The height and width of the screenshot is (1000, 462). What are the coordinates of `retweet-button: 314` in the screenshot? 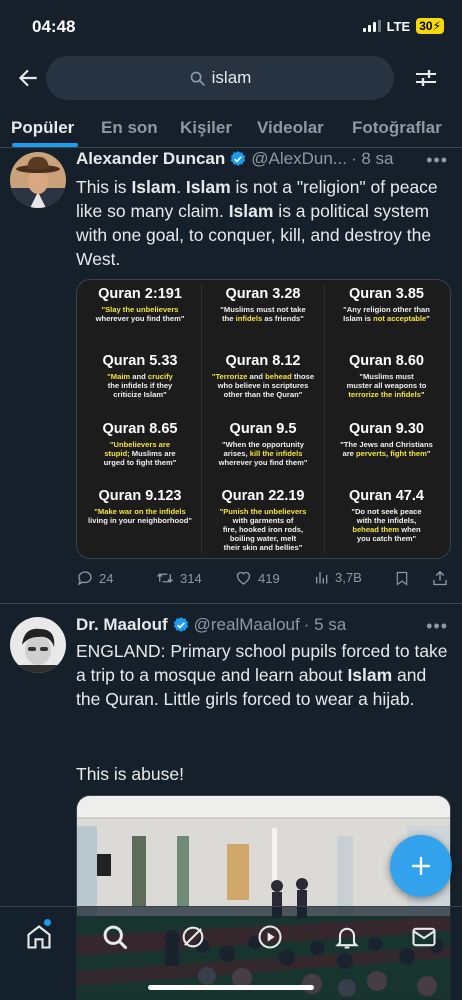 It's located at (178, 578).